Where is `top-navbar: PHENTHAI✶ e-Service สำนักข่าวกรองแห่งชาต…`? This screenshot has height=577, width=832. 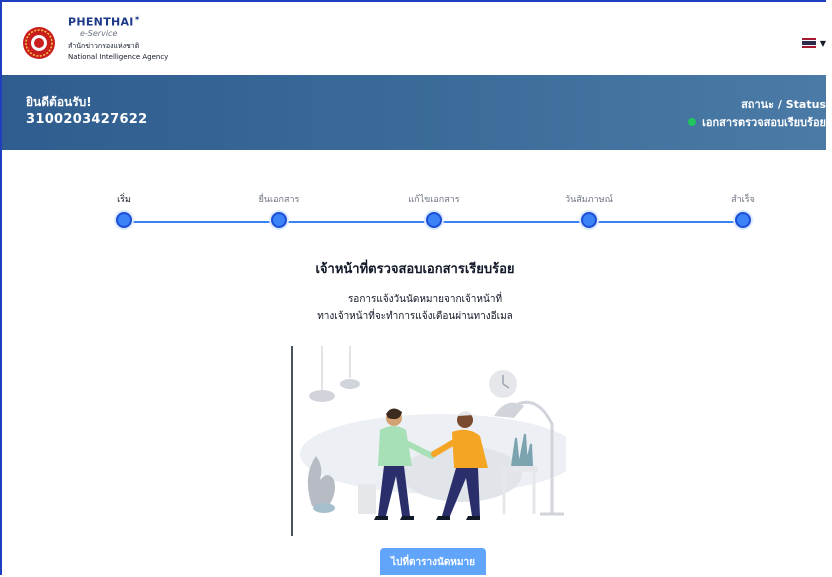
top-navbar: PHENTHAI✶ e-Service สำนักข่าวกรองแห่งชาต… is located at coordinates (414, 39).